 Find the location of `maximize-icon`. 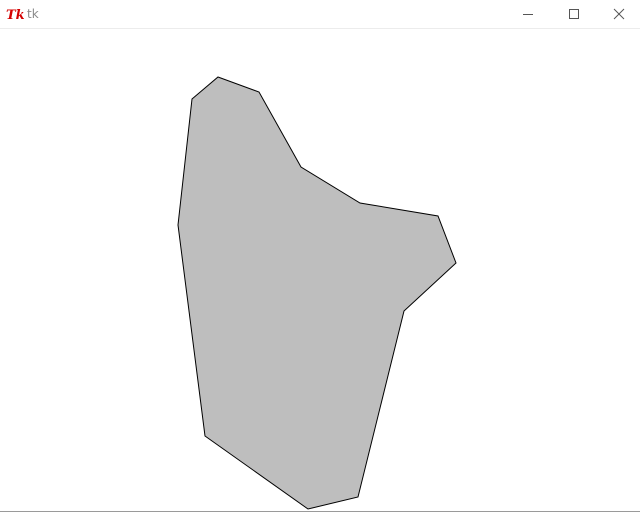

maximize-icon is located at coordinates (574, 14).